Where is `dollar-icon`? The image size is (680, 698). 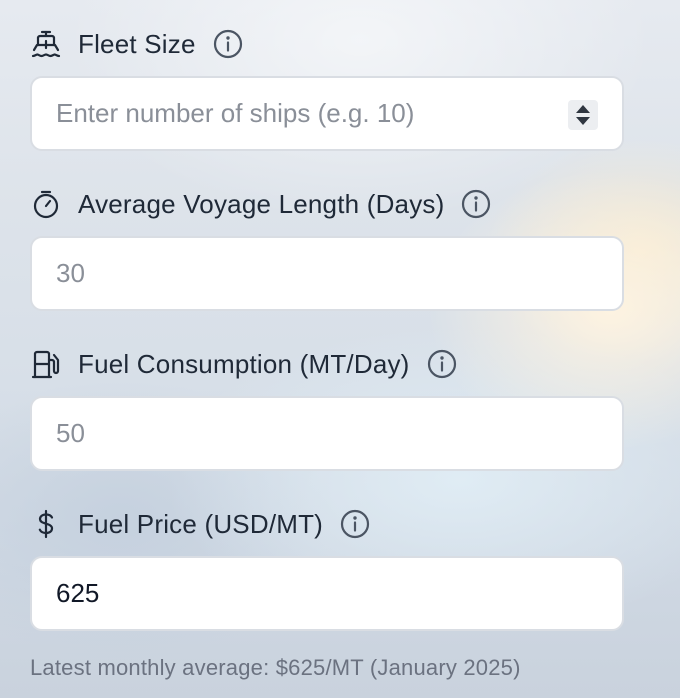
dollar-icon is located at coordinates (46, 524).